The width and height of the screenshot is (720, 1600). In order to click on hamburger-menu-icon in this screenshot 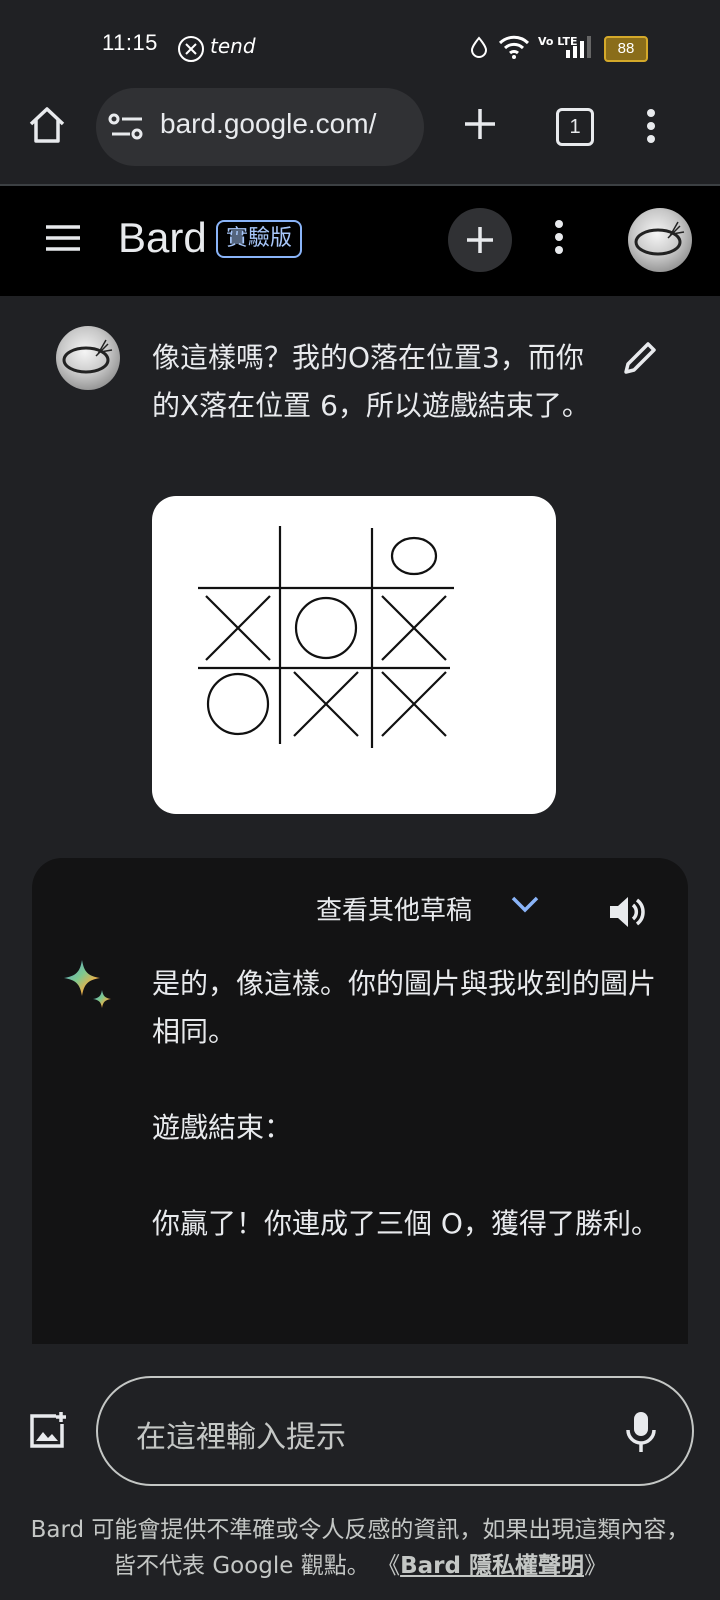, I will do `click(63, 240)`.